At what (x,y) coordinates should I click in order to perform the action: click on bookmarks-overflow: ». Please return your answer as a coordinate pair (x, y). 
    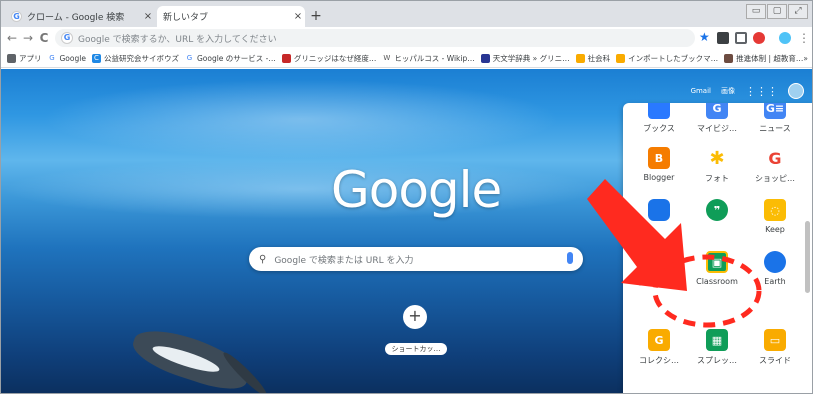
    Looking at the image, I should click on (805, 58).